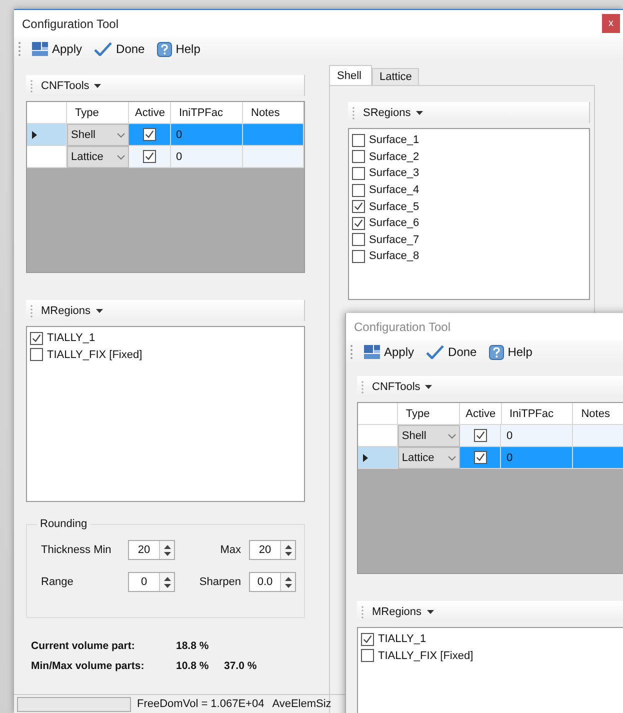 Image resolution: width=623 pixels, height=713 pixels. I want to click on field-label: Thickness Min, so click(76, 550).